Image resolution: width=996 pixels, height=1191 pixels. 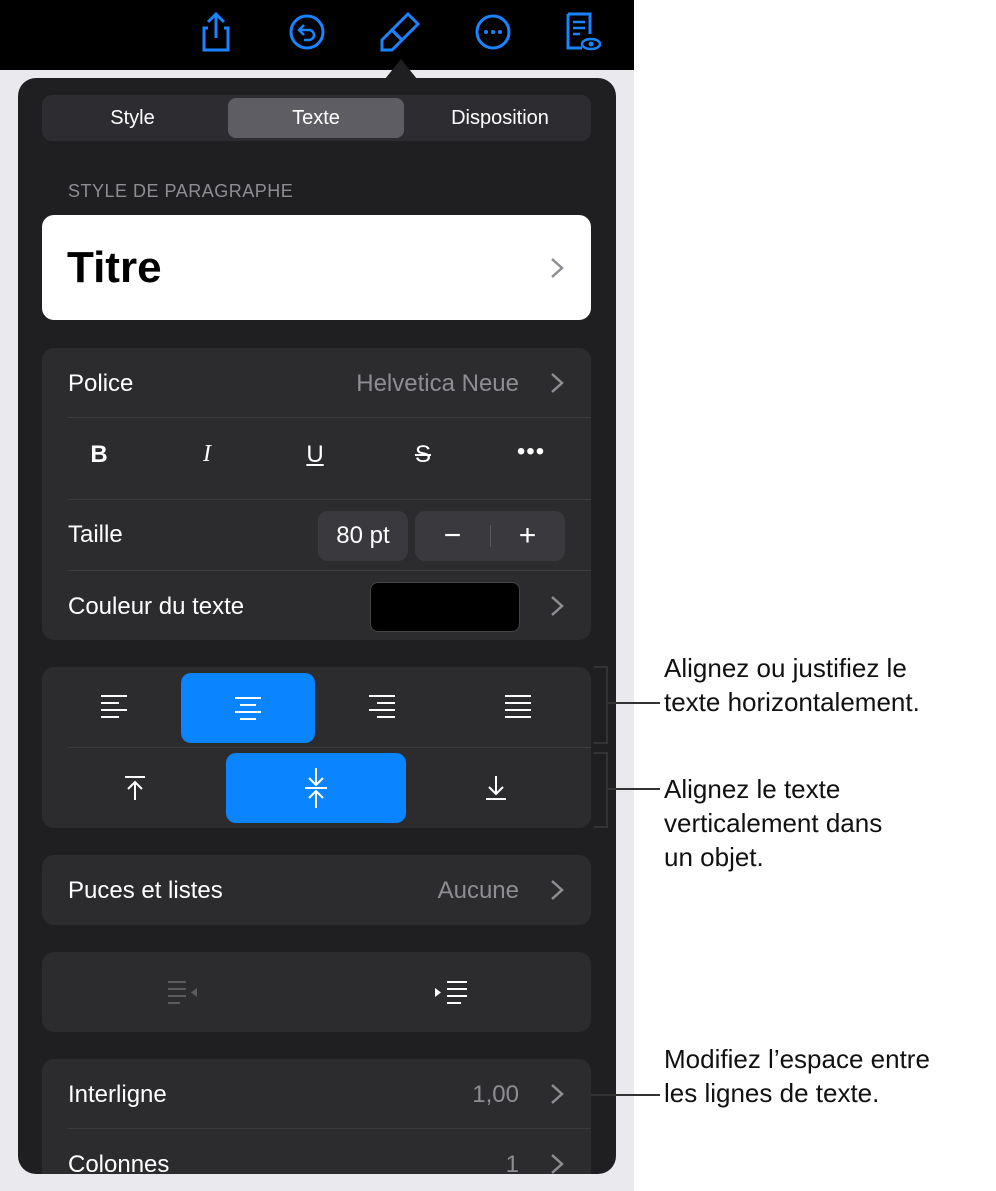 I want to click on tab-texte: Texte, so click(x=316, y=118).